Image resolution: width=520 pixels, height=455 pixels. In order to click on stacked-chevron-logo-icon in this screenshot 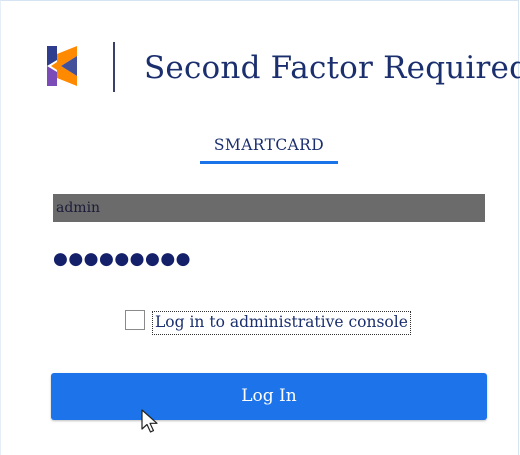, I will do `click(62, 66)`.